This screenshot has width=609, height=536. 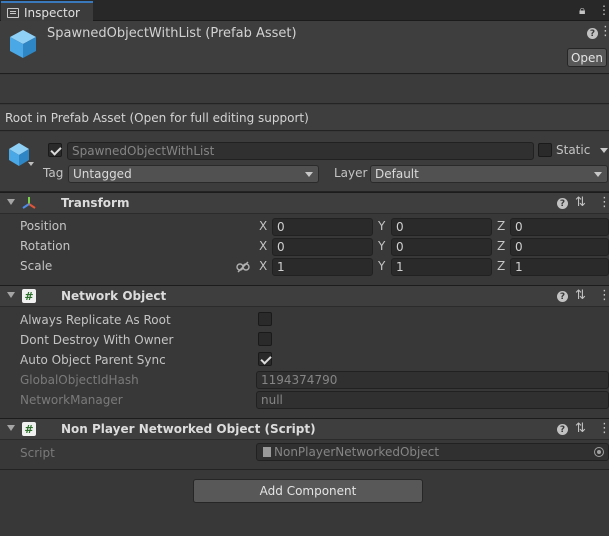 I want to click on rotation-x-field: 0, so click(x=322, y=247).